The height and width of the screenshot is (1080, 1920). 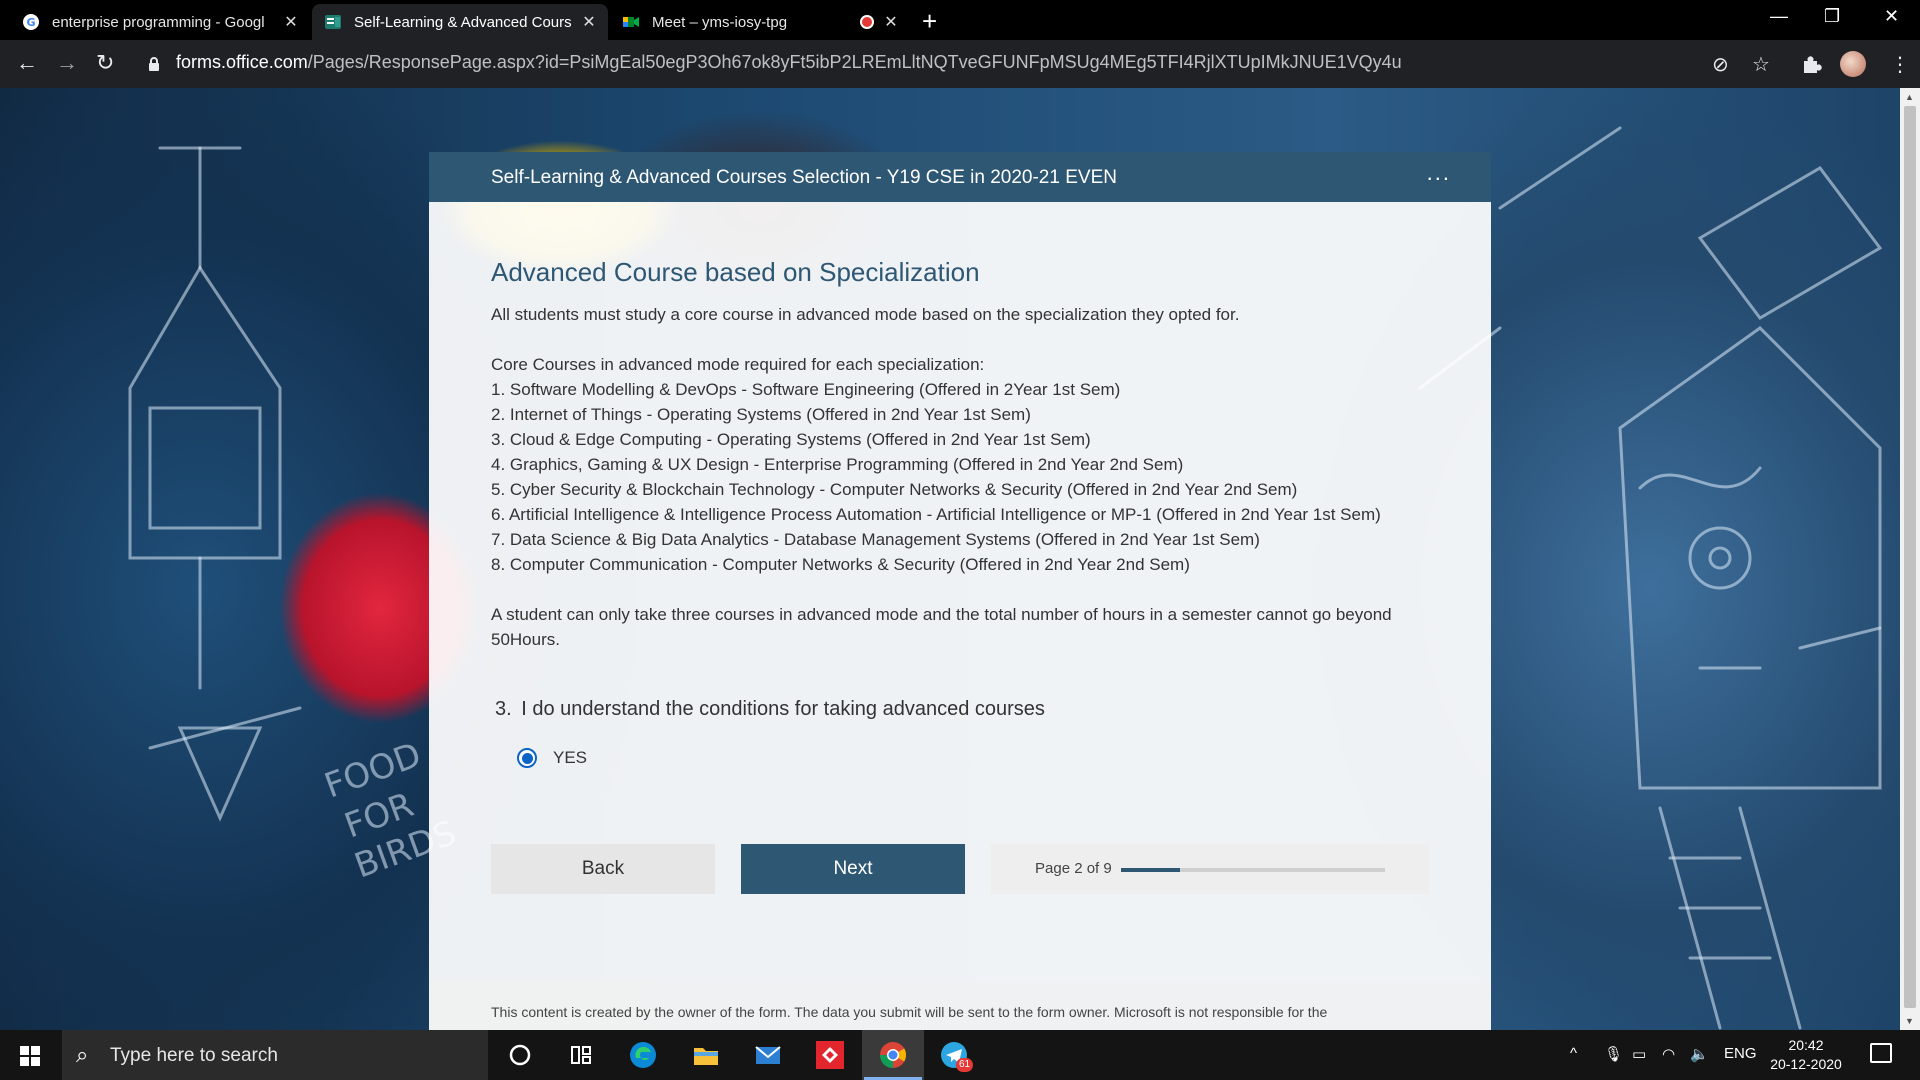 What do you see at coordinates (706, 1055) in the screenshot?
I see `file-explorer-icon` at bounding box center [706, 1055].